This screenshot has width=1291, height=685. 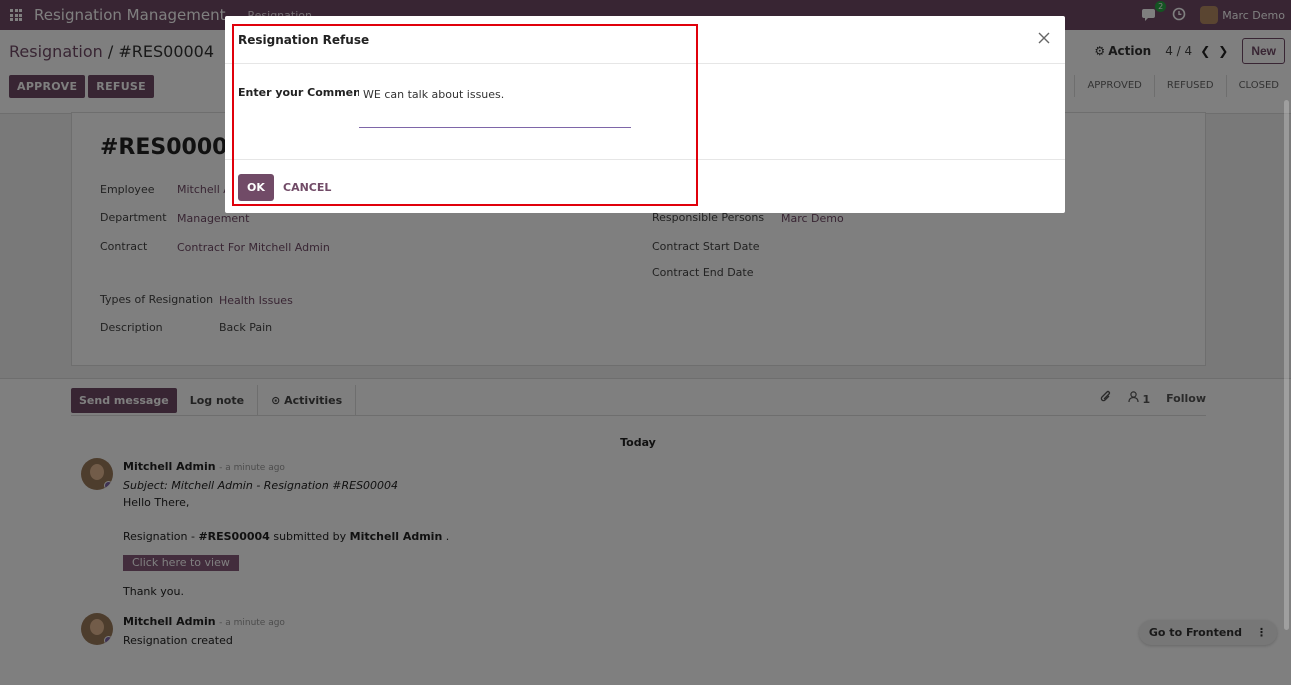 What do you see at coordinates (256, 187) in the screenshot?
I see `ok-button: OK` at bounding box center [256, 187].